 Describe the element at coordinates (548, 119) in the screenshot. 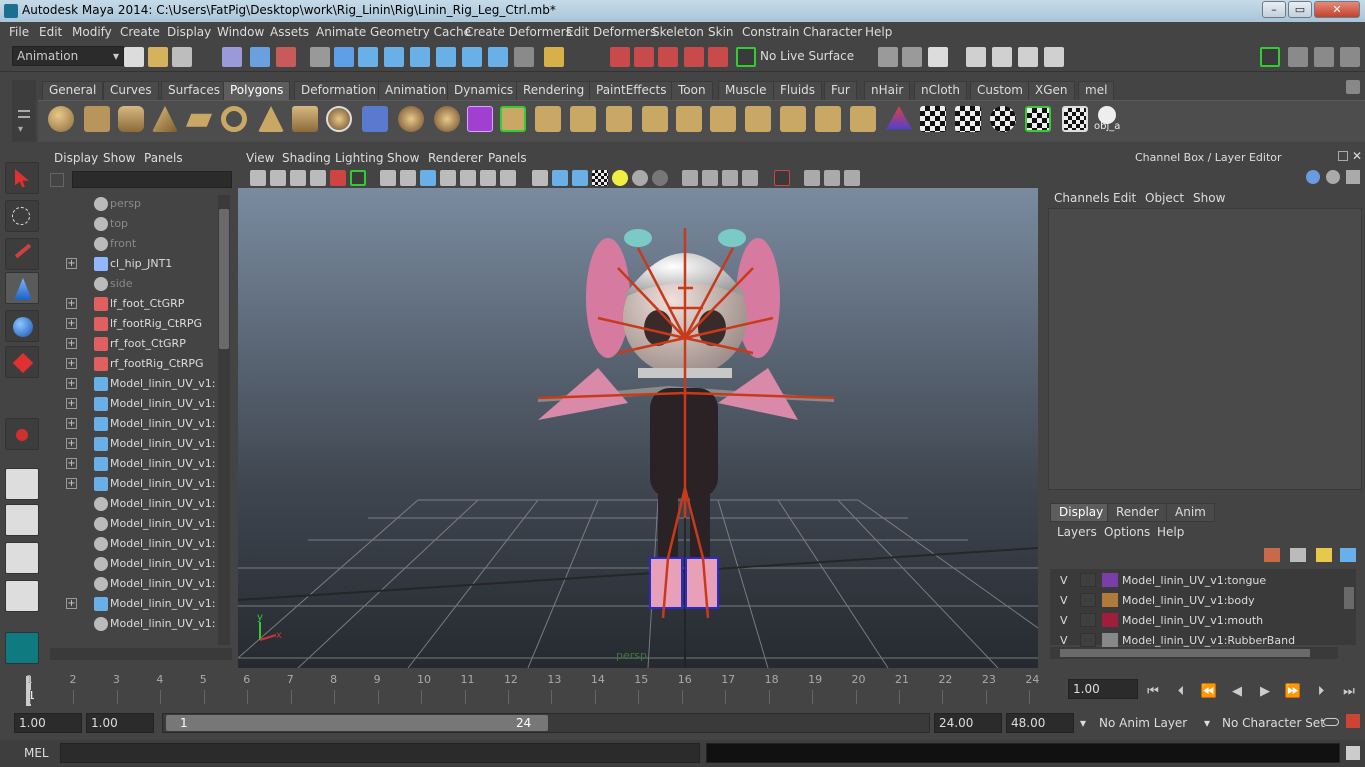

I see `bridge-icon` at that location.